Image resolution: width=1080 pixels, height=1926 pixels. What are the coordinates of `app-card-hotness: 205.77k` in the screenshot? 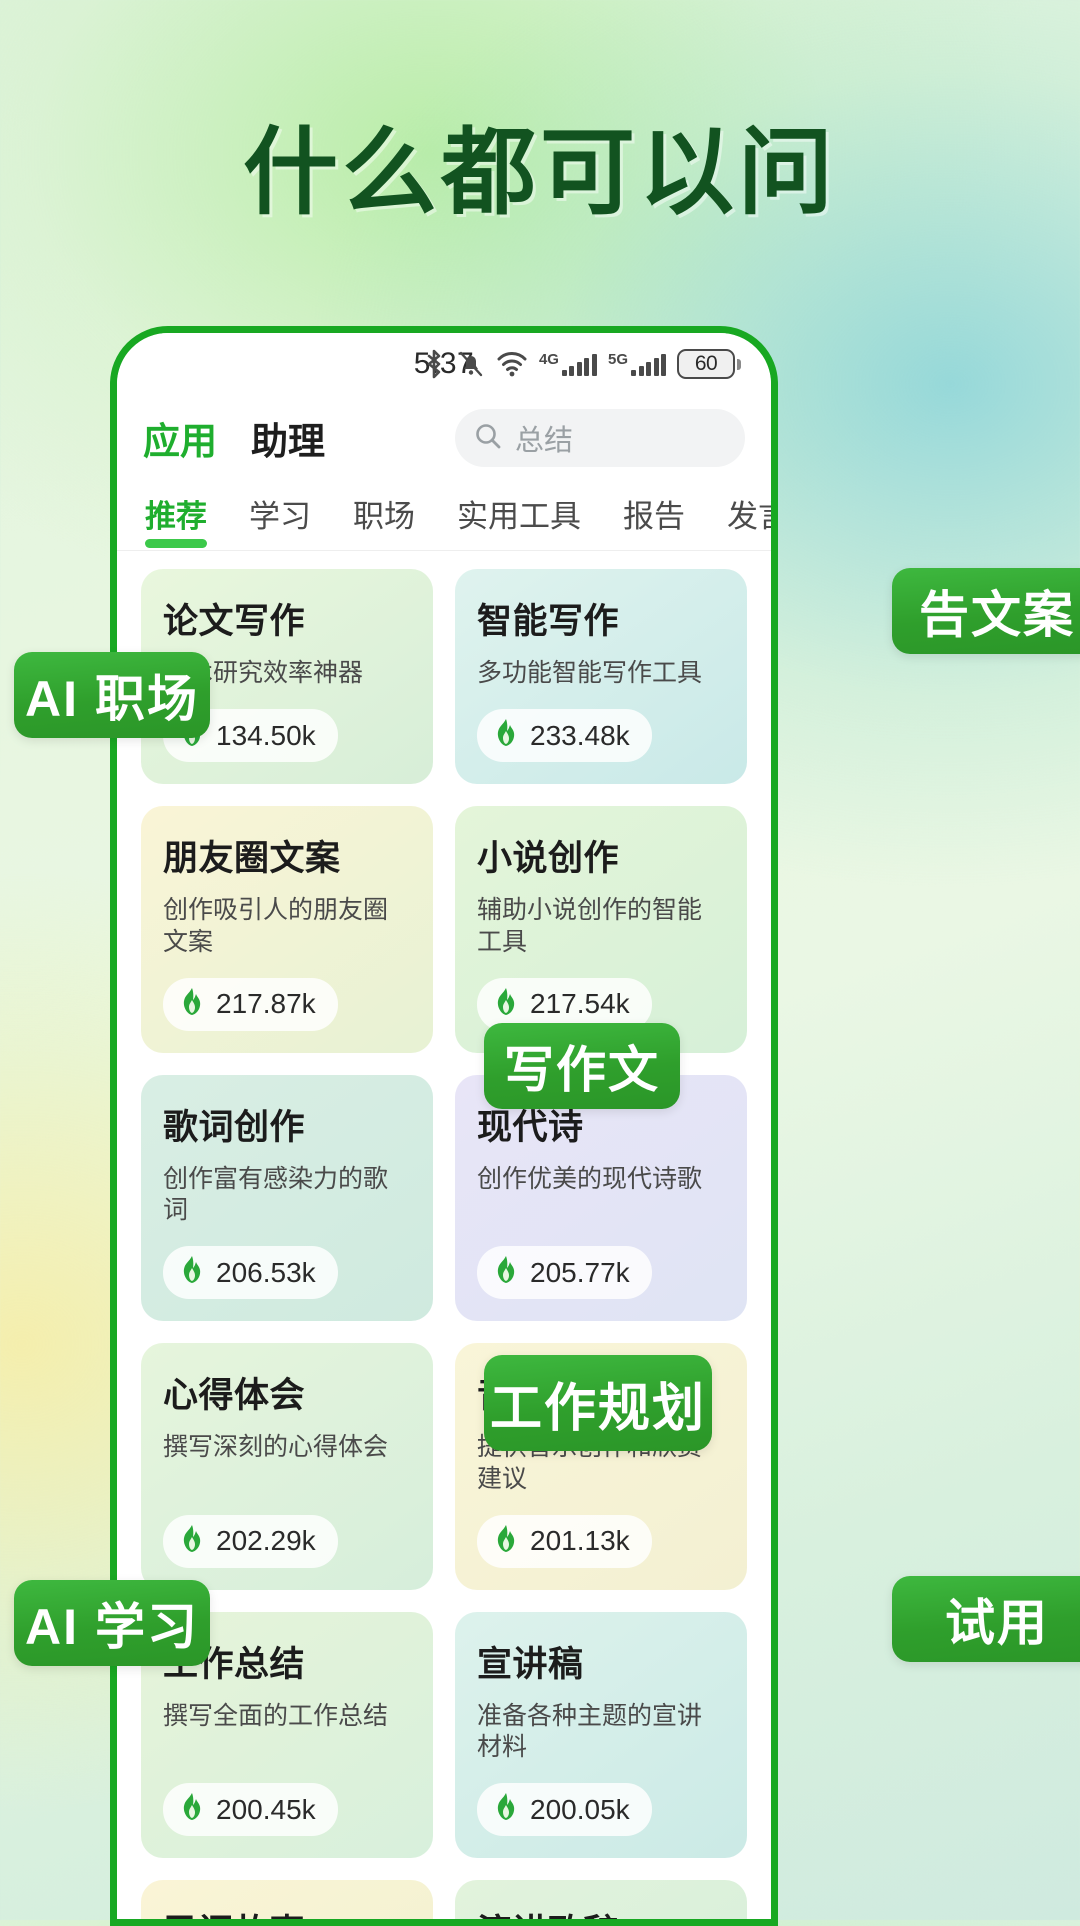 It's located at (564, 1273).